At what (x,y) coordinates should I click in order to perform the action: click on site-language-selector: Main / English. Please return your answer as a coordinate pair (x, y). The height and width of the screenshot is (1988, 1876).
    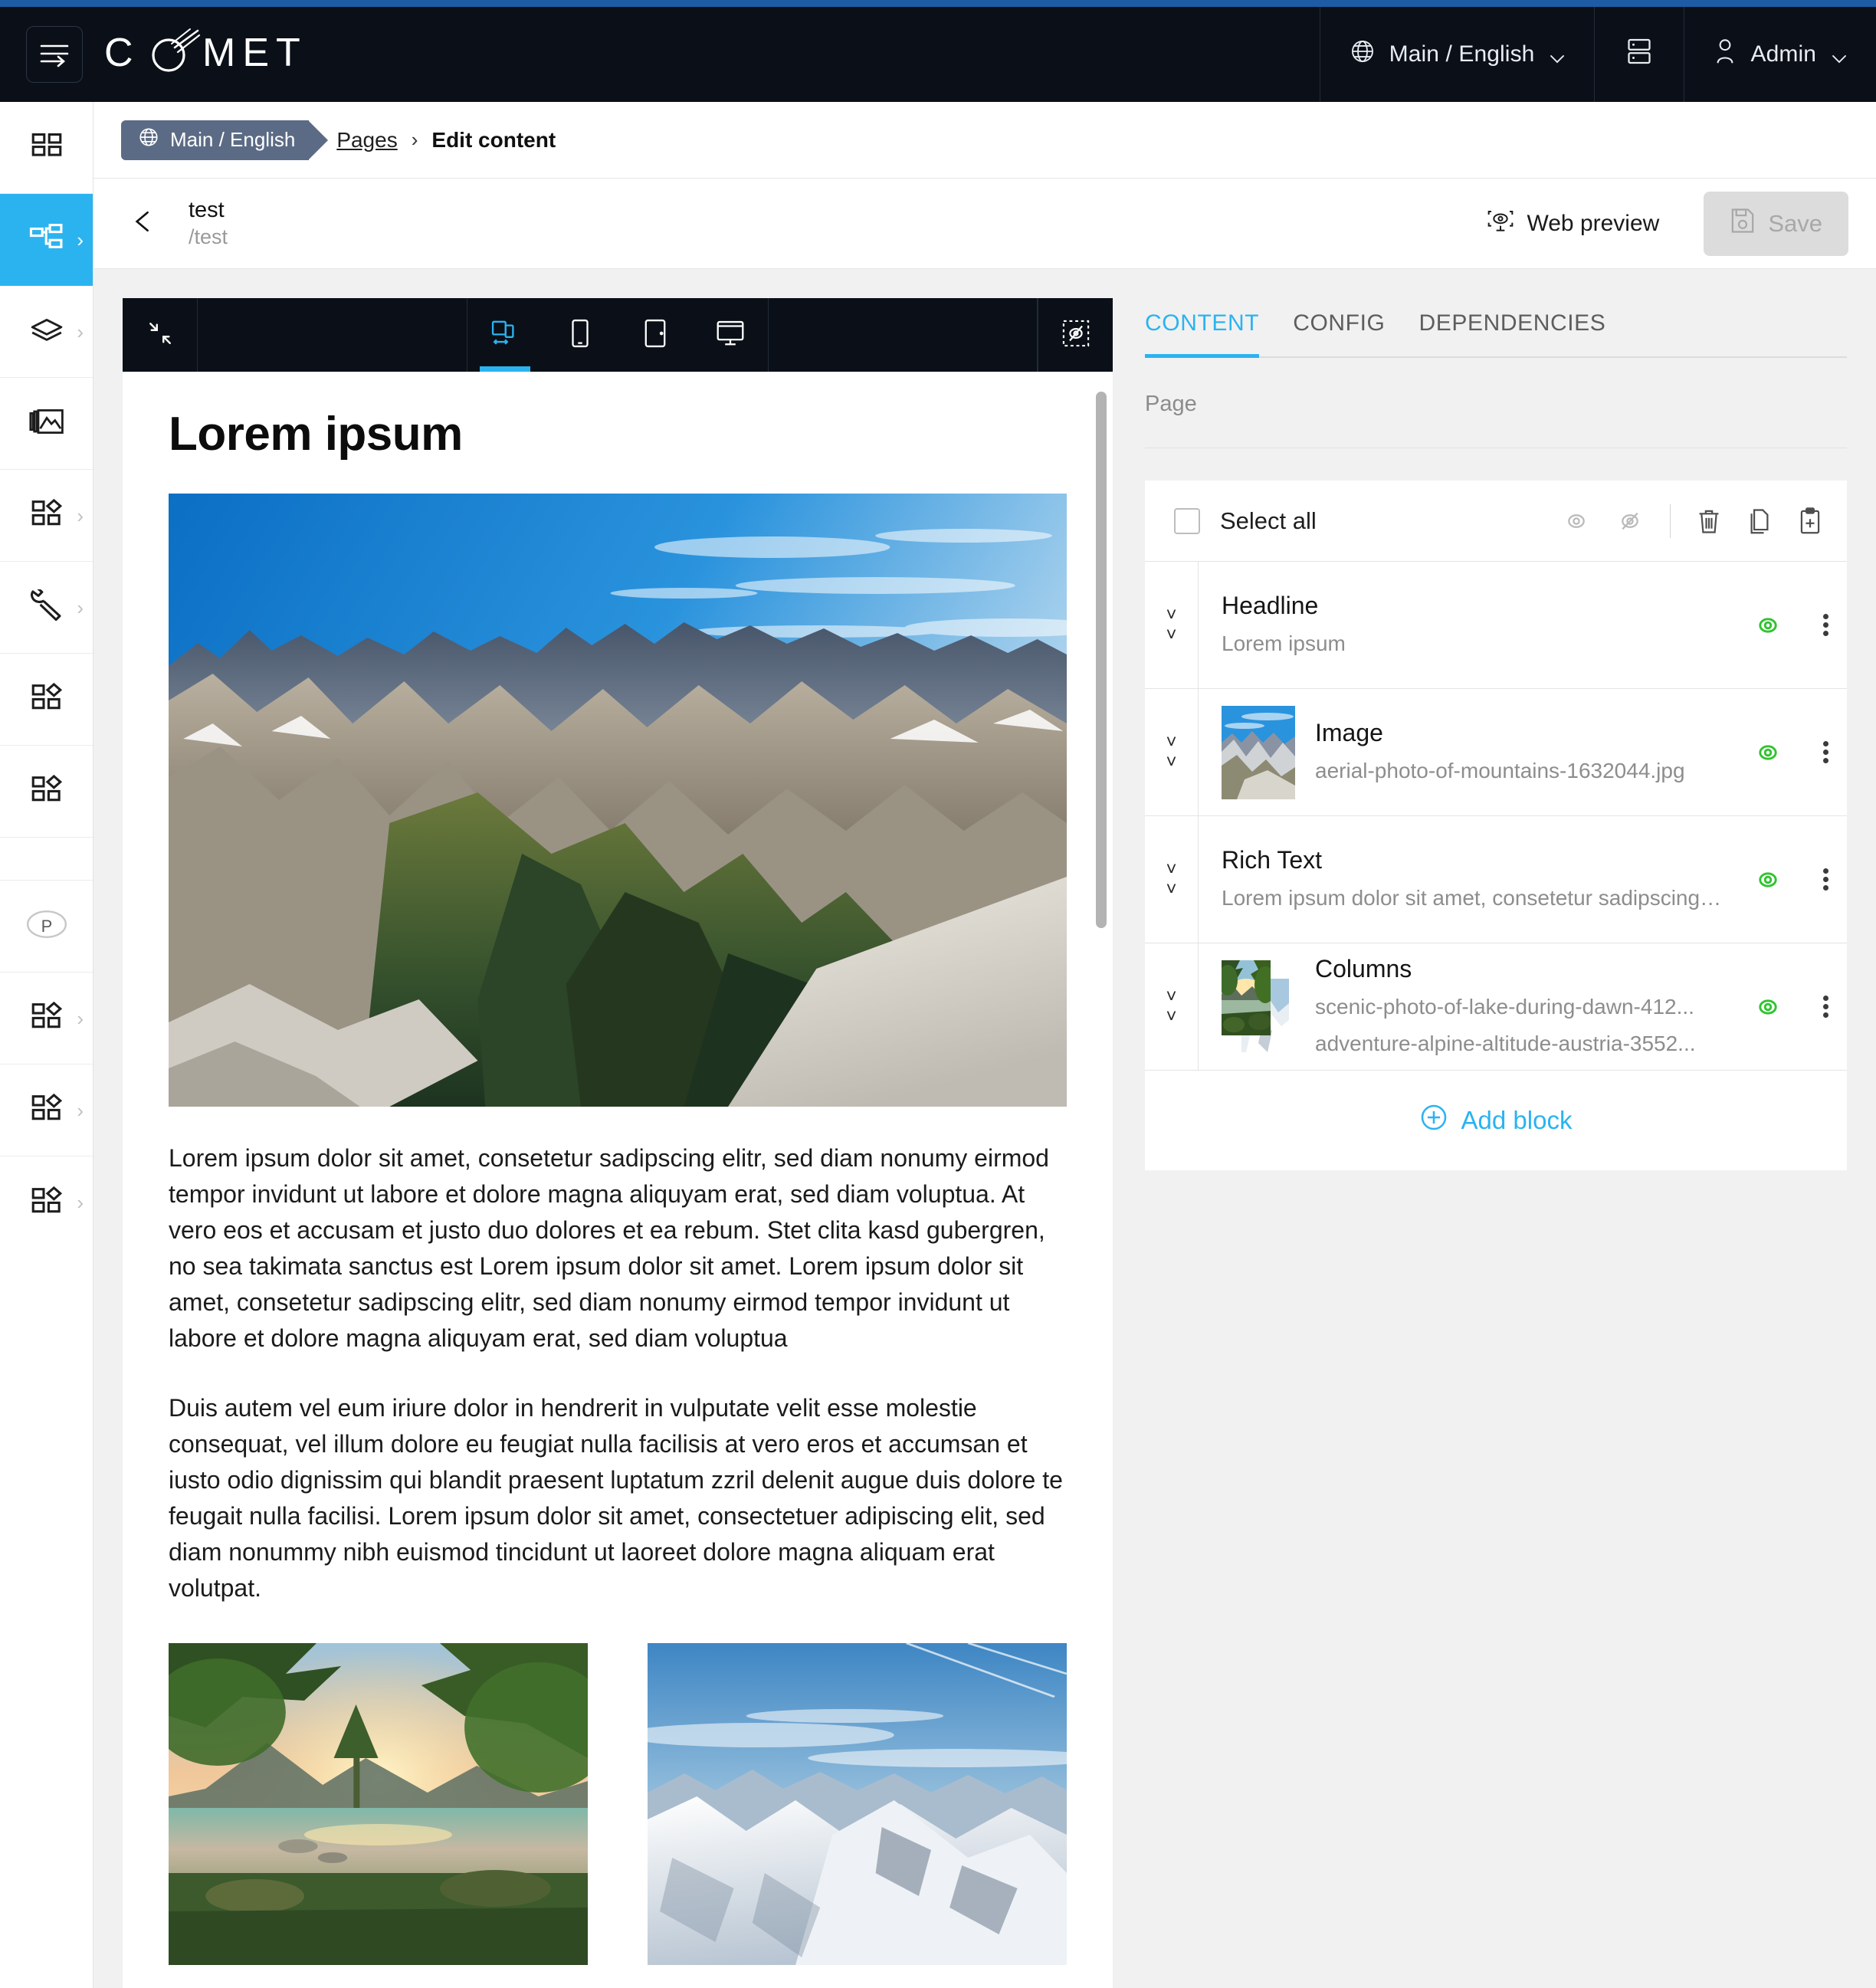
    Looking at the image, I should click on (1457, 54).